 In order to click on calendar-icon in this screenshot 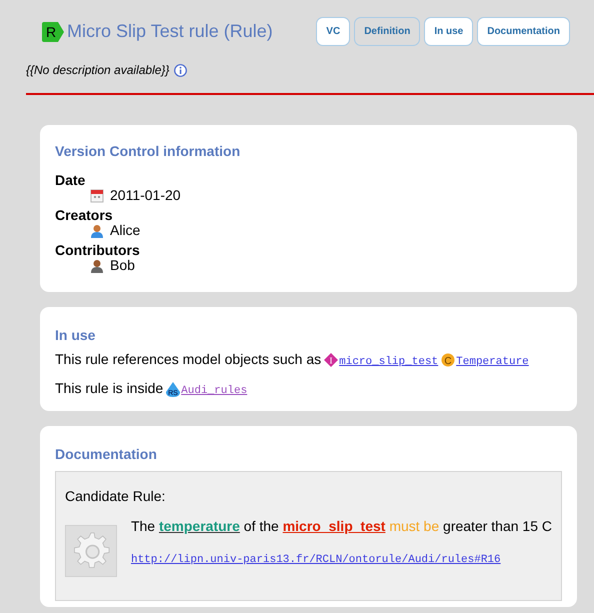, I will do `click(97, 195)`.